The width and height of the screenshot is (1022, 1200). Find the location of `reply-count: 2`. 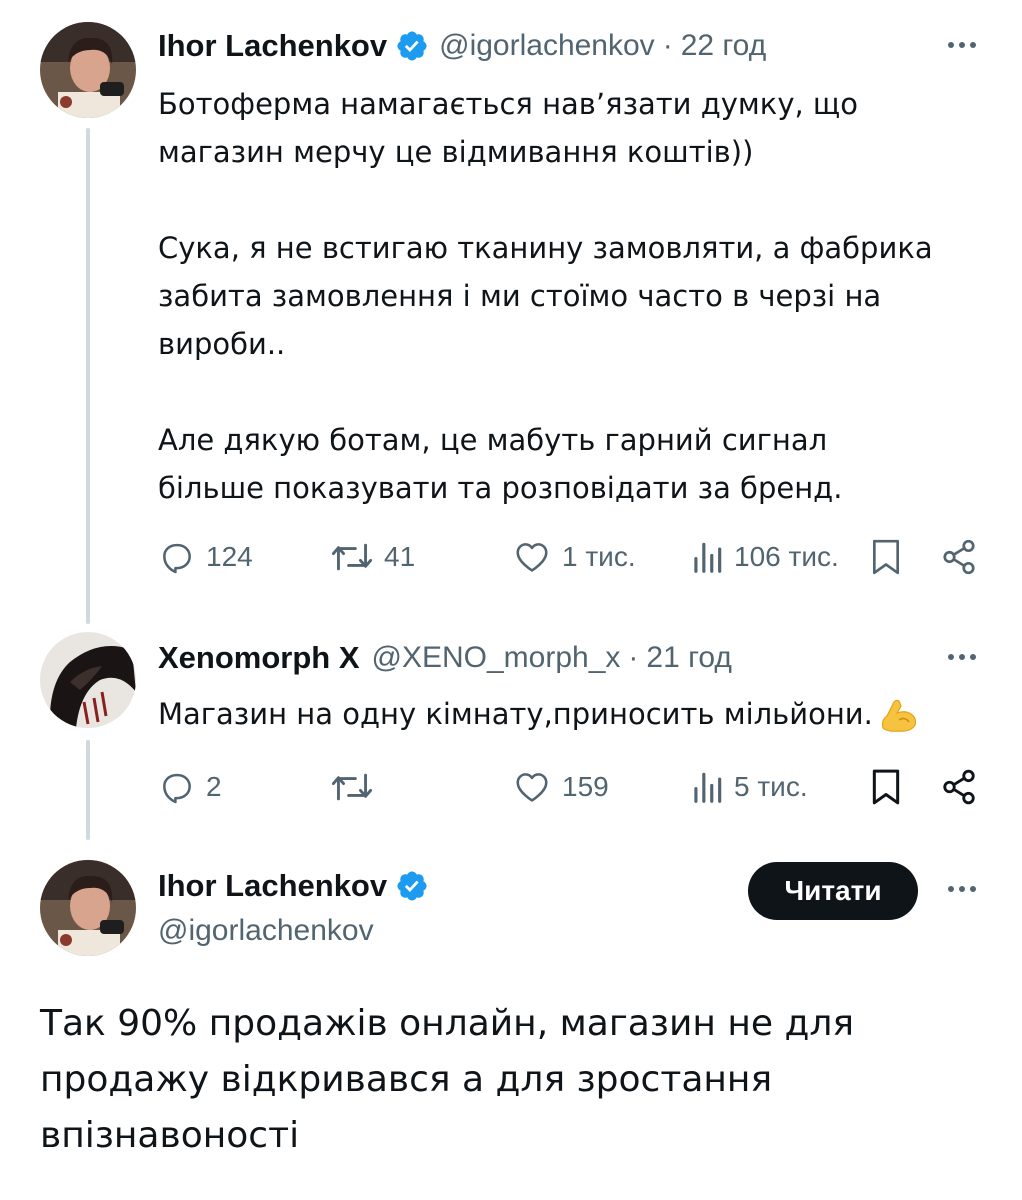

reply-count: 2 is located at coordinates (214, 786).